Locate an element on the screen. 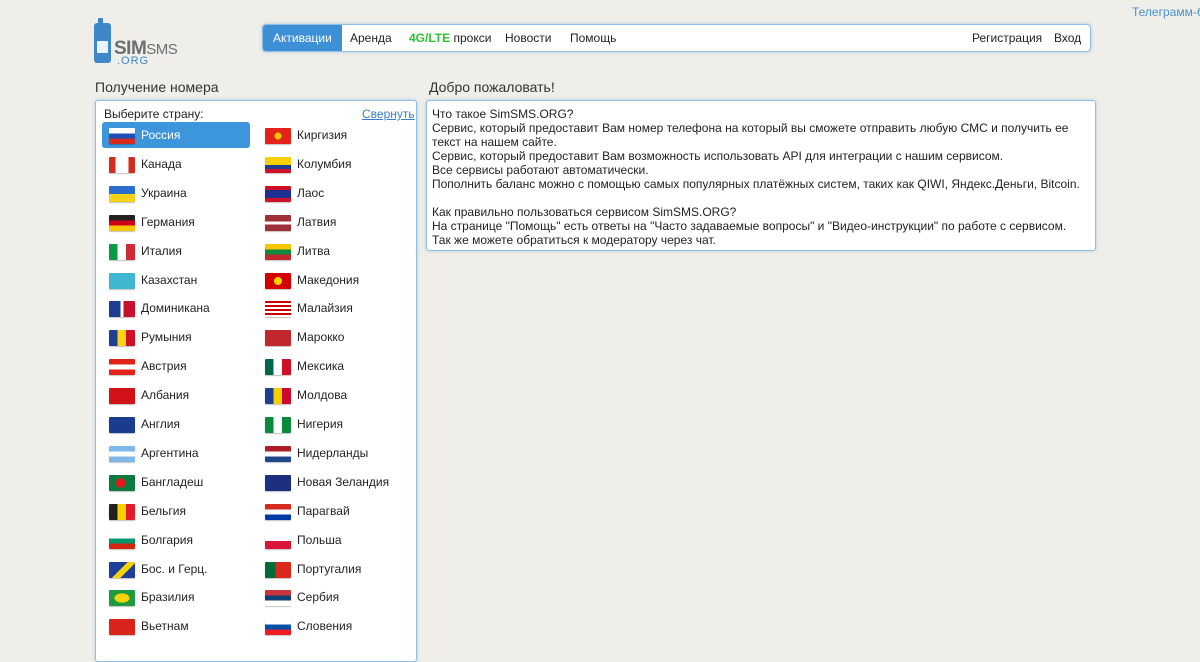 The width and height of the screenshot is (1200, 662). country-name: Вьетнам is located at coordinates (165, 626).